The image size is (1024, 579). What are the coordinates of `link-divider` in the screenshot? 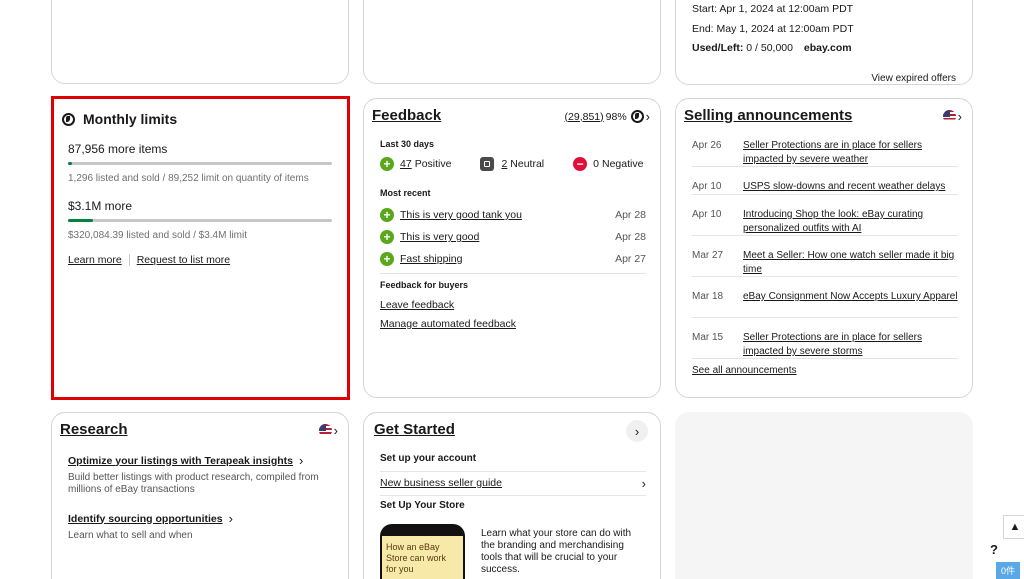 It's located at (129, 260).